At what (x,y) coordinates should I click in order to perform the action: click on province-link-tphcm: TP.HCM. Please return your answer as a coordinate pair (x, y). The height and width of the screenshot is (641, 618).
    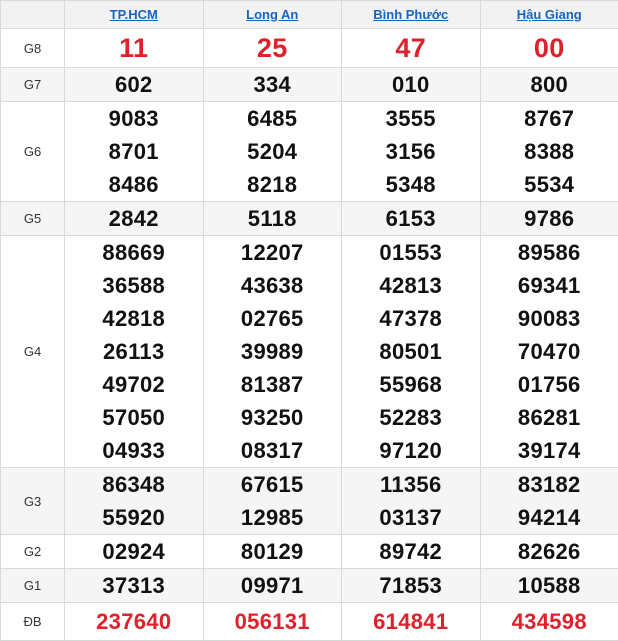
    Looking at the image, I should click on (134, 14).